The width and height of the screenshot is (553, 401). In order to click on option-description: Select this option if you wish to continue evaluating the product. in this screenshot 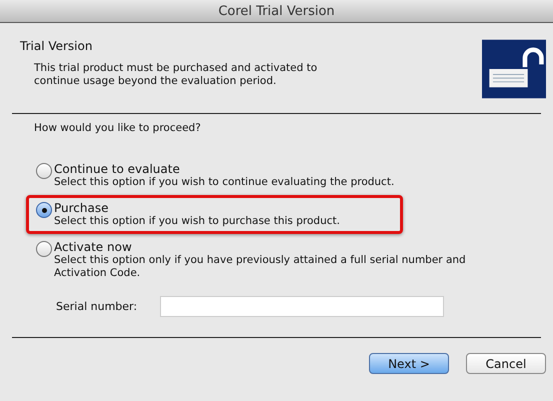, I will do `click(225, 182)`.